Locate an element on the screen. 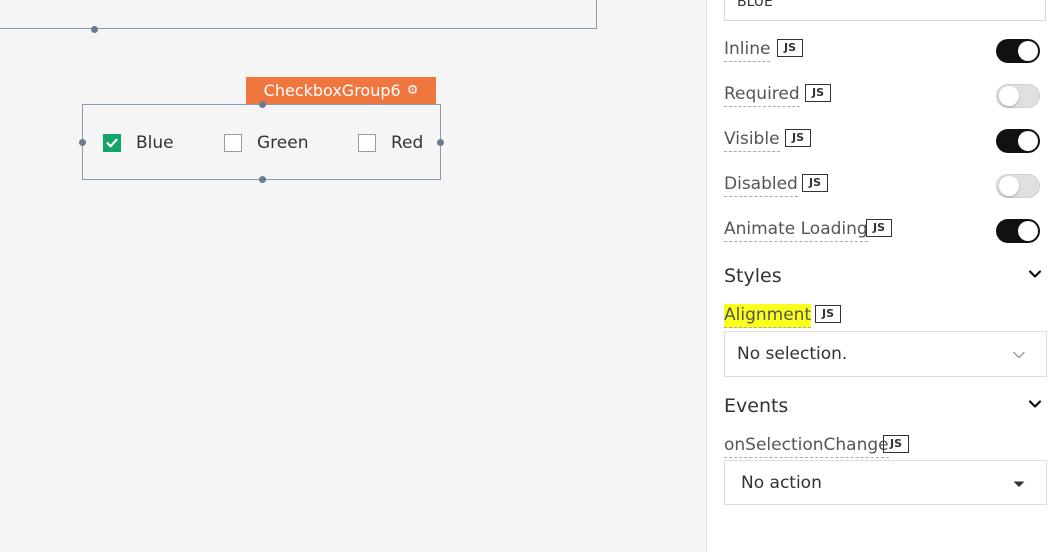 This screenshot has width=1056, height=552. required-toggle is located at coordinates (1018, 96).